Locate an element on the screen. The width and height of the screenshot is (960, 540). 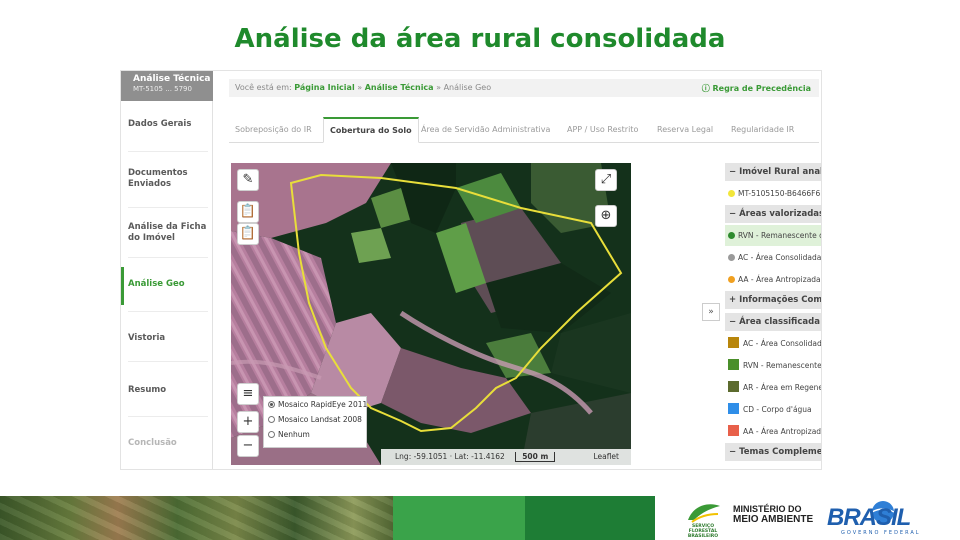
tab-cobertura-solo: Cobertura do Solo is located at coordinates (371, 130).